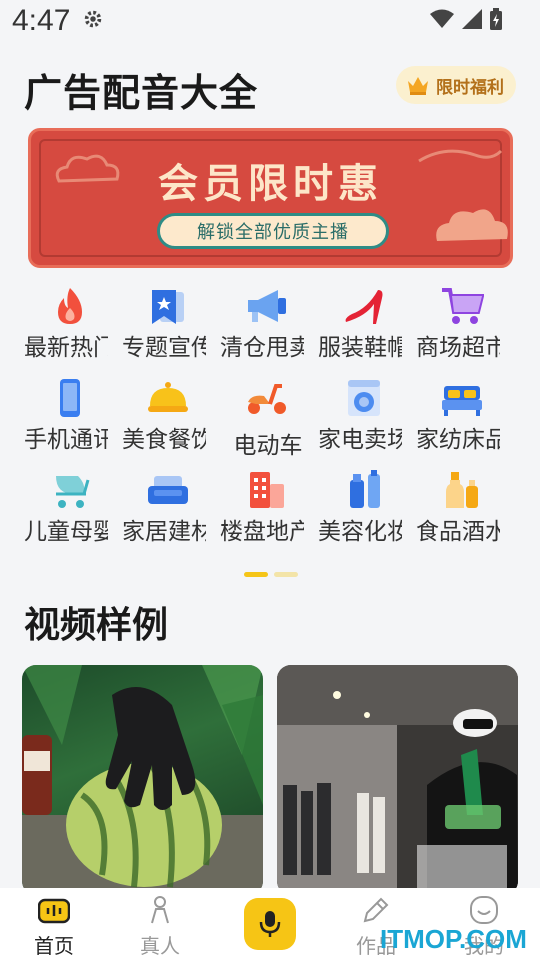  I want to click on video-section-title: 视频样例, so click(96, 625).